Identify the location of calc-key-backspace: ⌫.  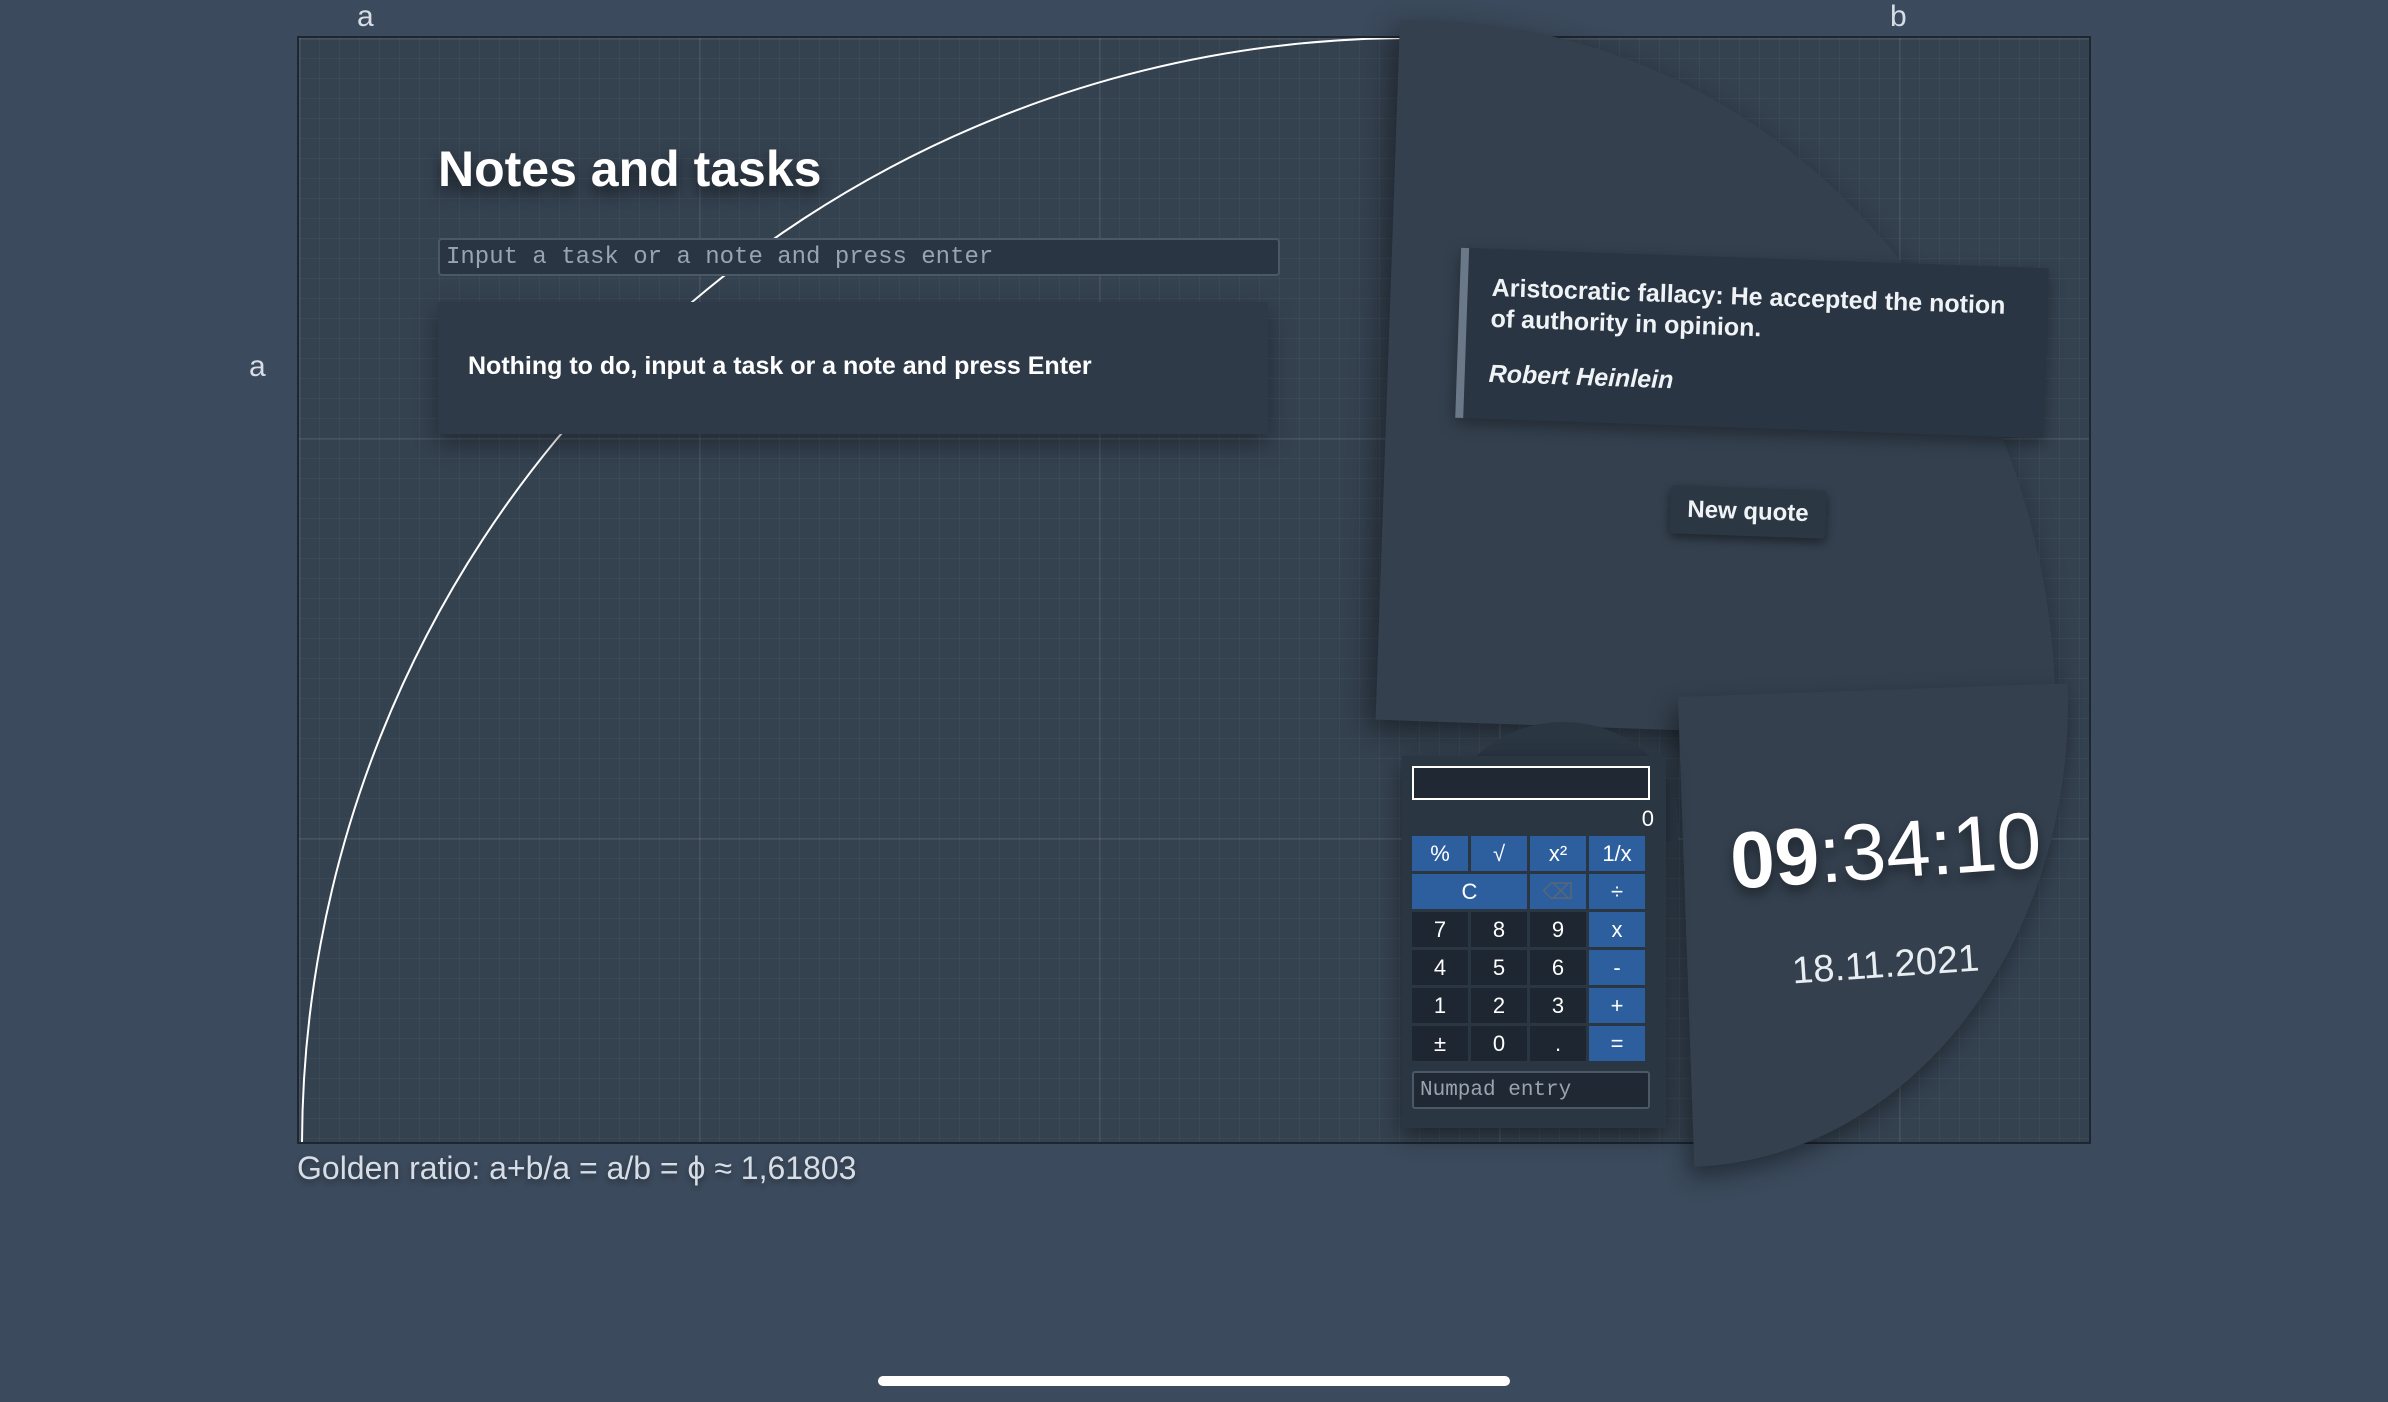
(1558, 891).